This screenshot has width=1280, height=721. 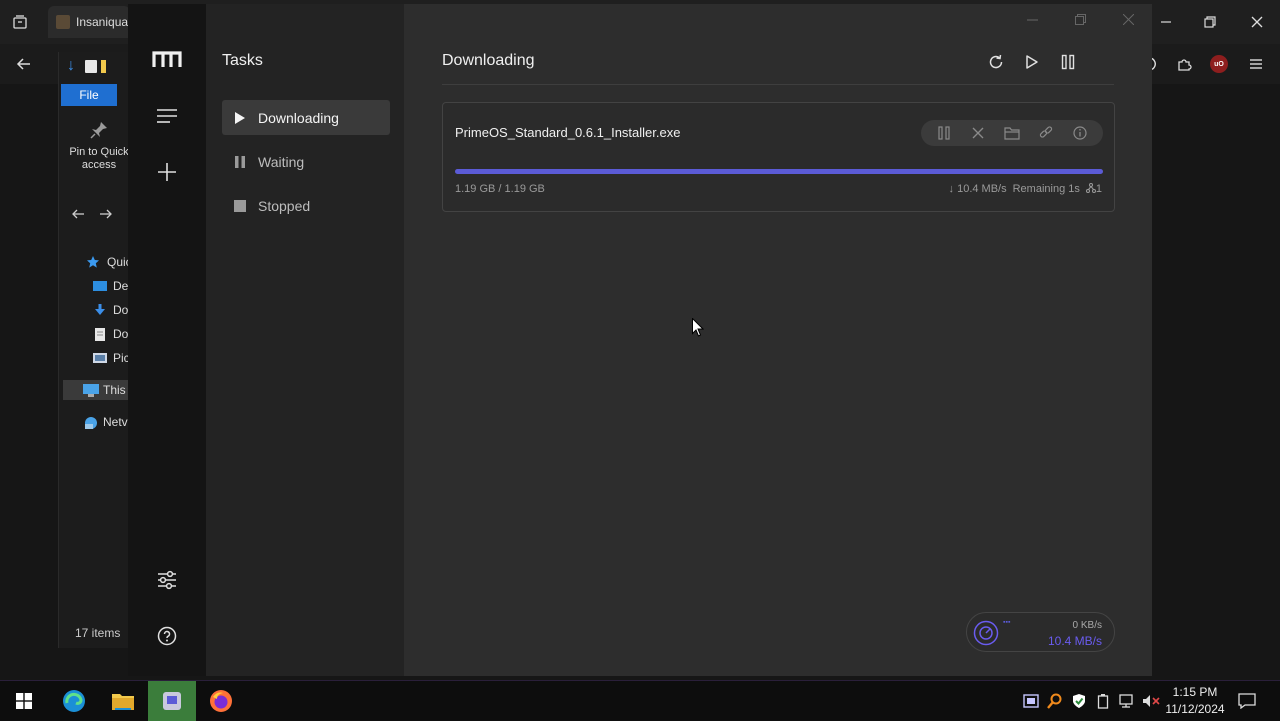 What do you see at coordinates (986, 633) in the screenshot?
I see `speedometer-icon` at bounding box center [986, 633].